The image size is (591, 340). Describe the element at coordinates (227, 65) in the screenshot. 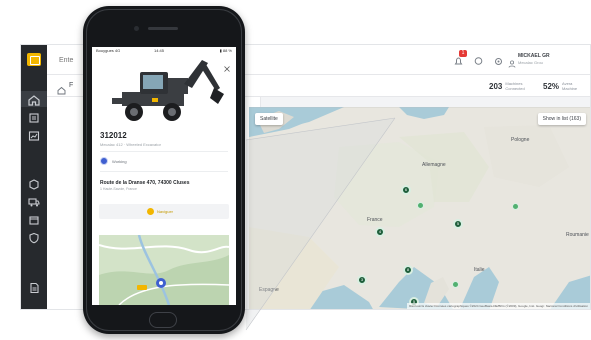

I see `close-icon` at that location.